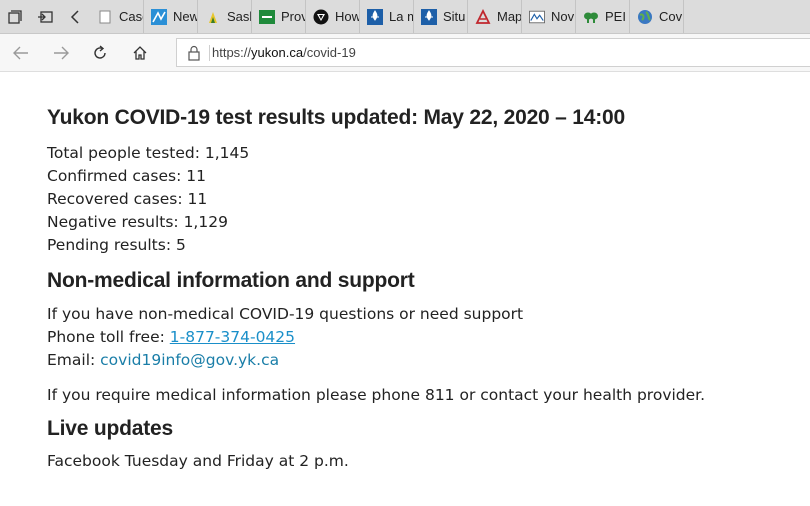 This screenshot has width=810, height=506. I want to click on address-bar: https://yukon.ca/covid-19, so click(493, 52).